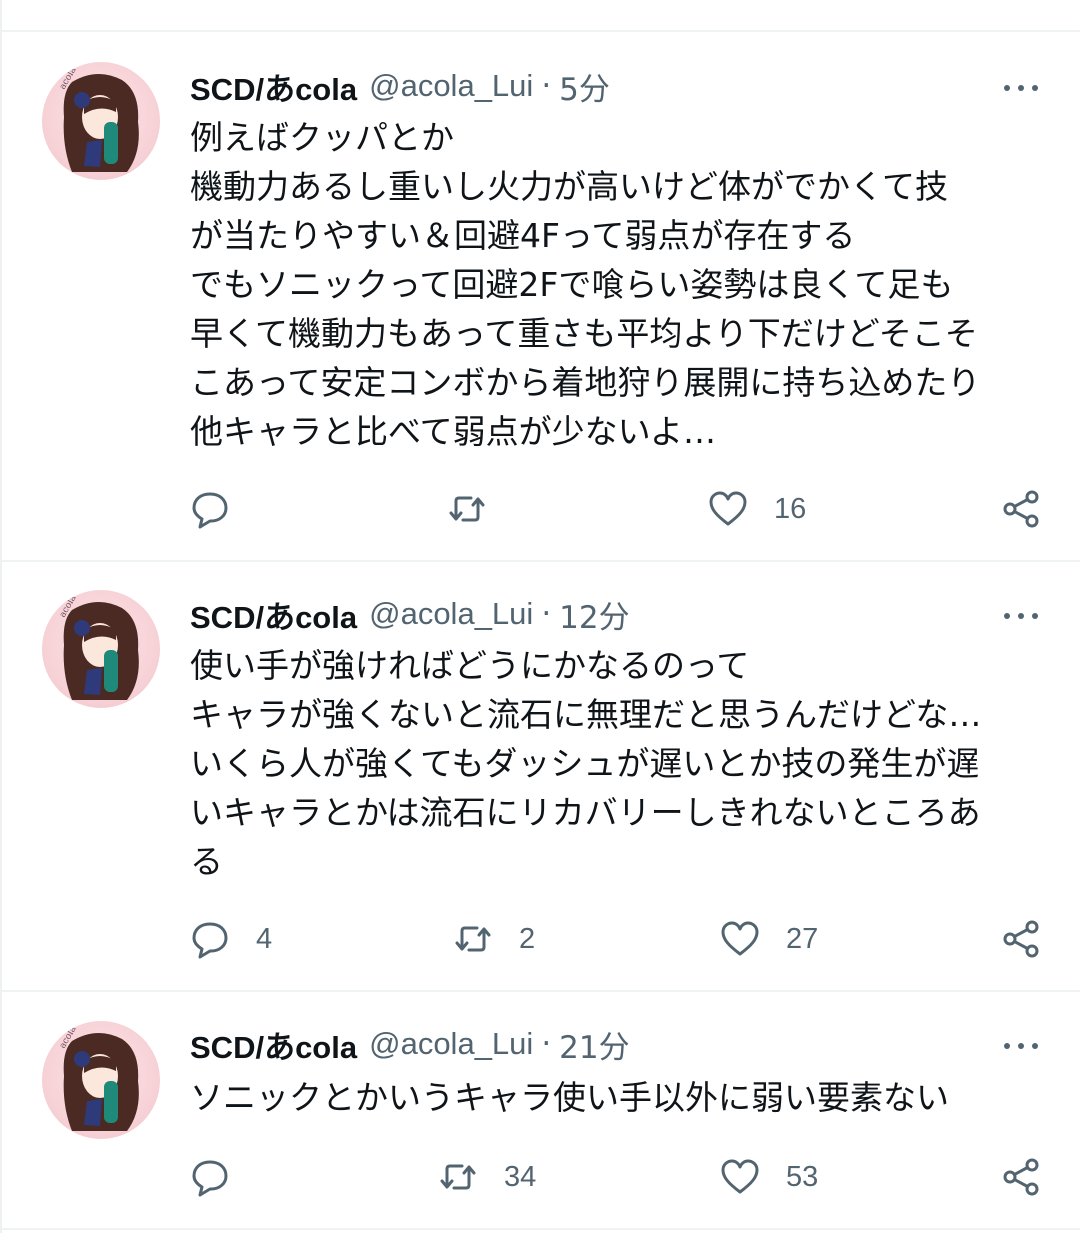 The width and height of the screenshot is (1080, 1233). I want to click on tweet-header: SCD/あcola @acola_Lui · 21分, so click(410, 1044).